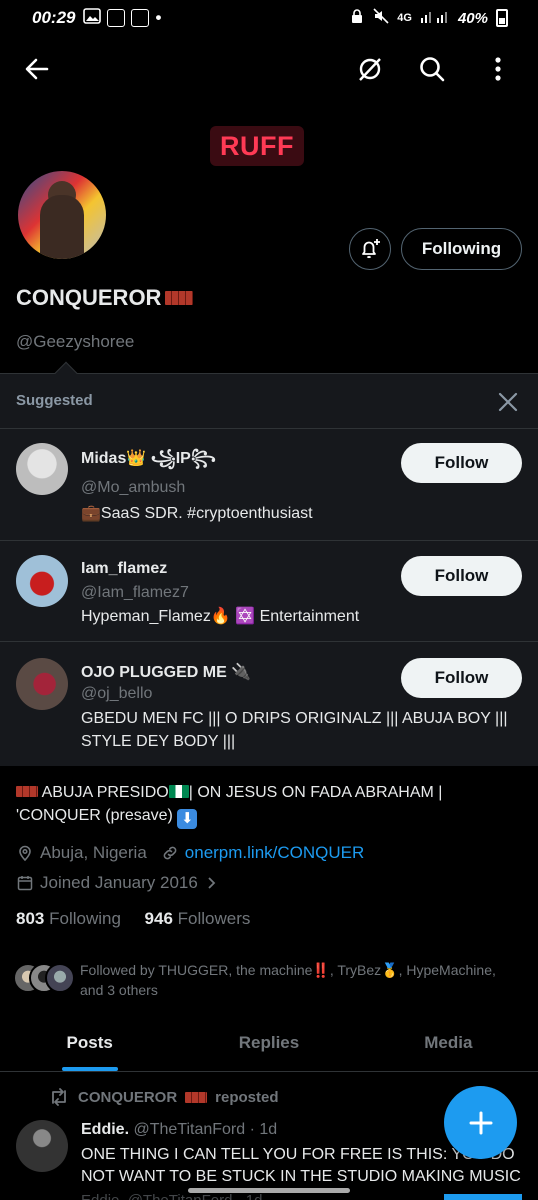 The width and height of the screenshot is (538, 1200). What do you see at coordinates (62, 227) in the screenshot?
I see `avatar-figure-shape` at bounding box center [62, 227].